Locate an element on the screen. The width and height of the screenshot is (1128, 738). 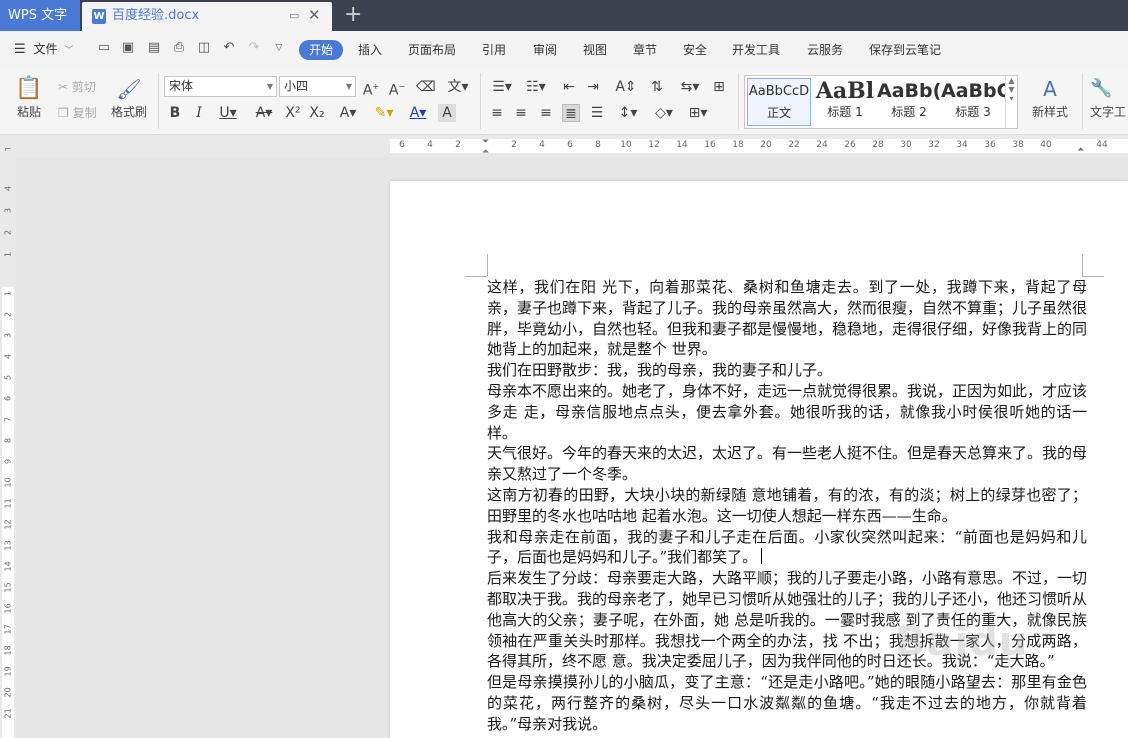
style-gallery-scroll: ▲ ▼ ▾ is located at coordinates (1011, 102).